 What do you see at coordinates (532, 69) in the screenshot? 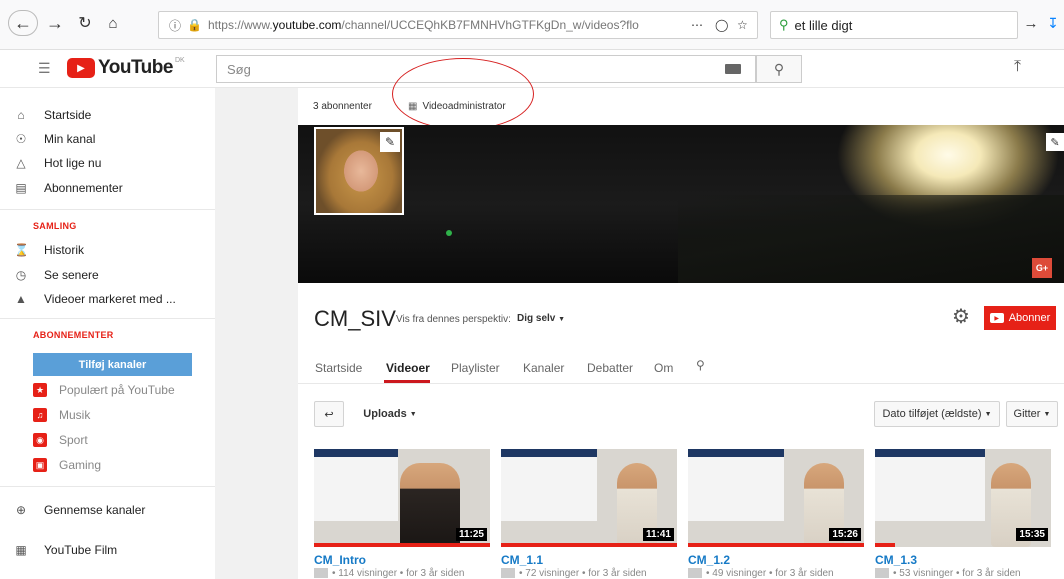
I see `youtube-header: ☰ ▶ YouTube DK Søg ⚲ ⤒` at bounding box center [532, 69].